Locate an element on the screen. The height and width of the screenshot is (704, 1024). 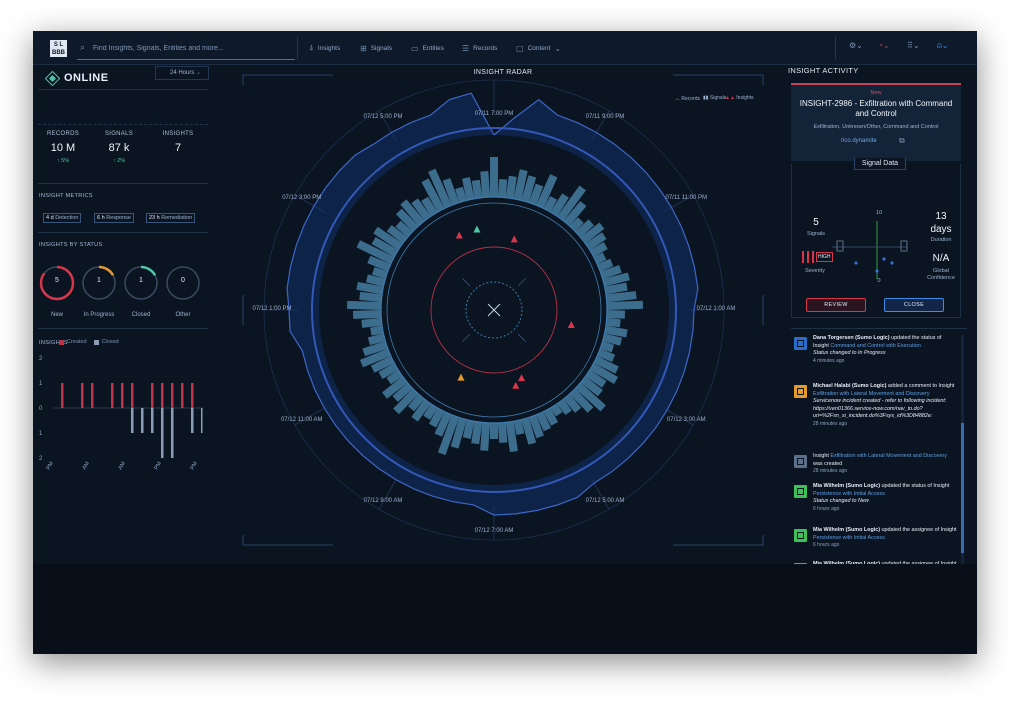
stat-insights: INSIGHTS 7 is located at coordinates (178, 142).